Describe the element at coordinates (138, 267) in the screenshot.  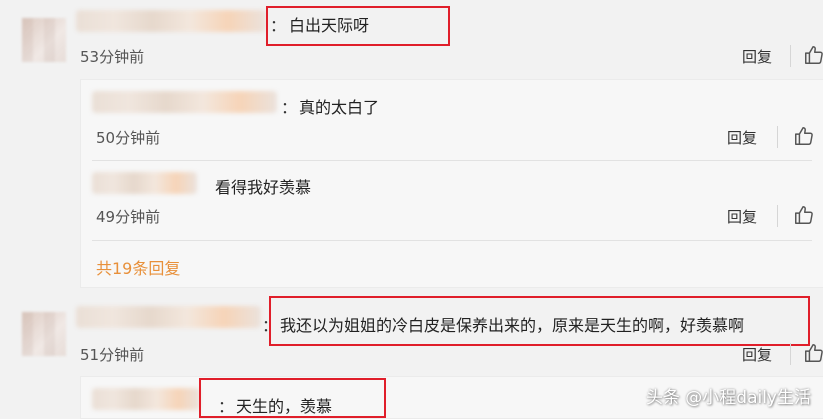
I see `more-replies-link: 共19条回复` at that location.